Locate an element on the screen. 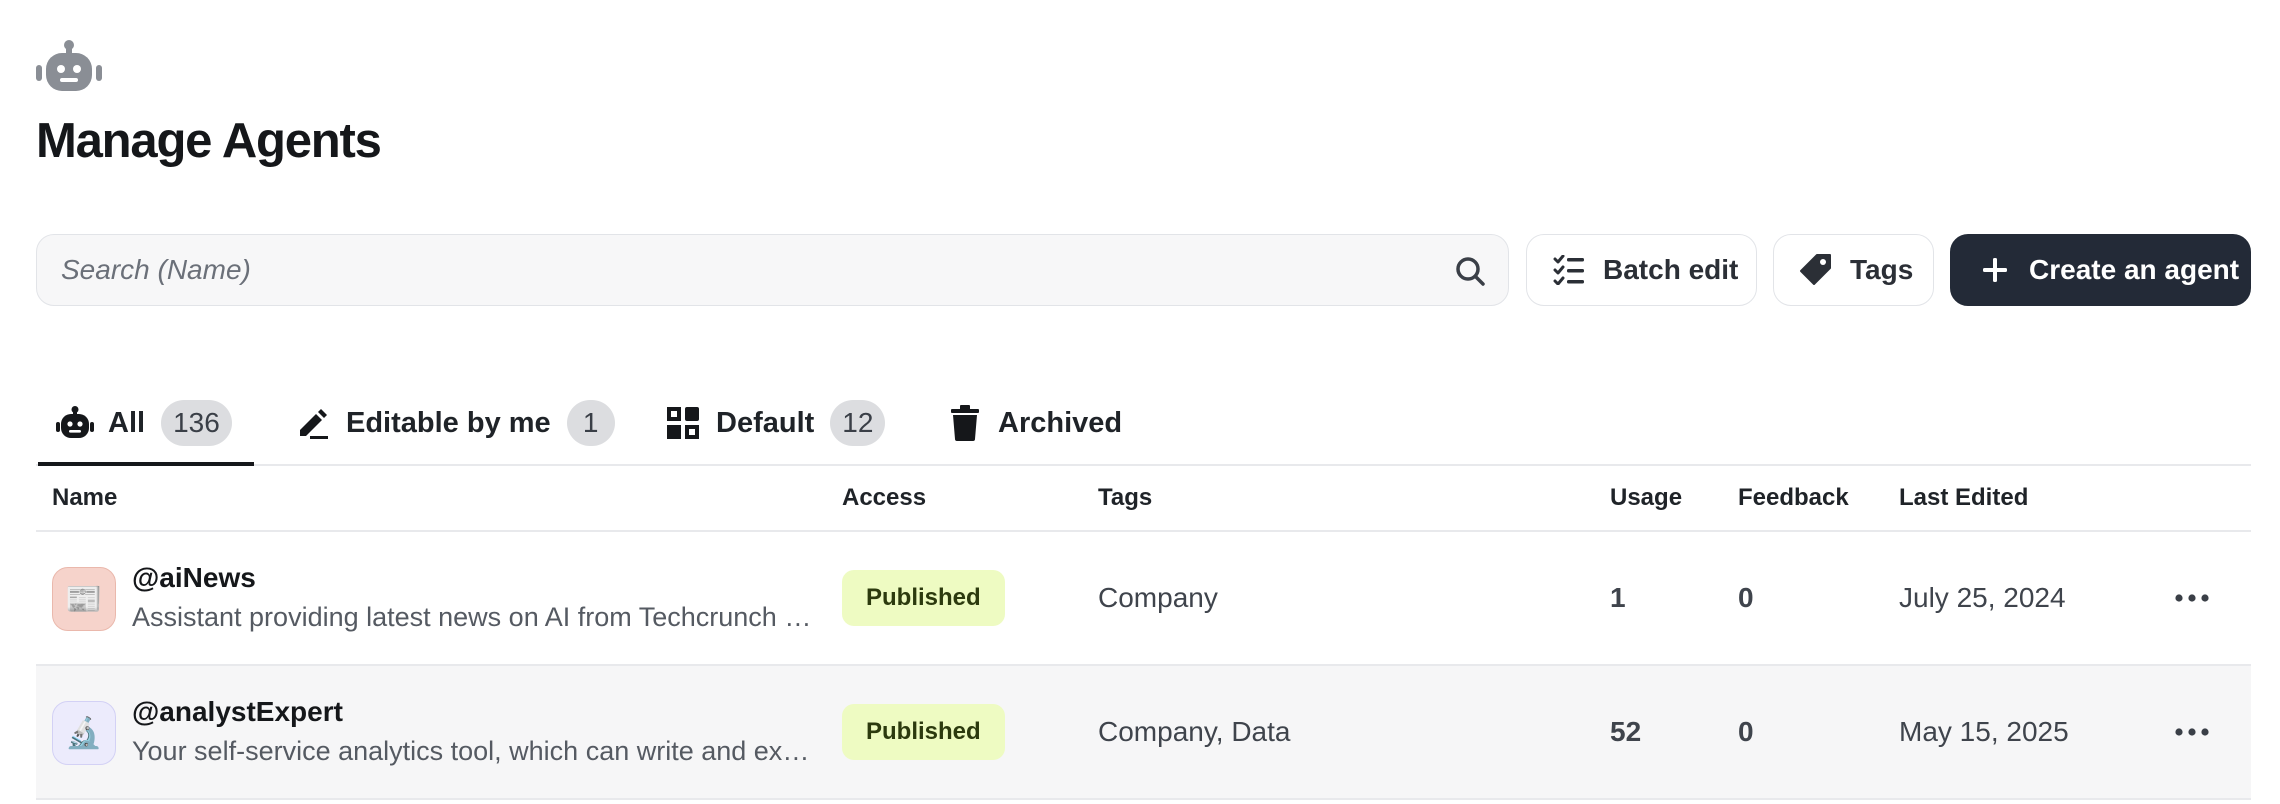 The width and height of the screenshot is (2280, 804). agent-tags: Company, Data is located at coordinates (1194, 731).